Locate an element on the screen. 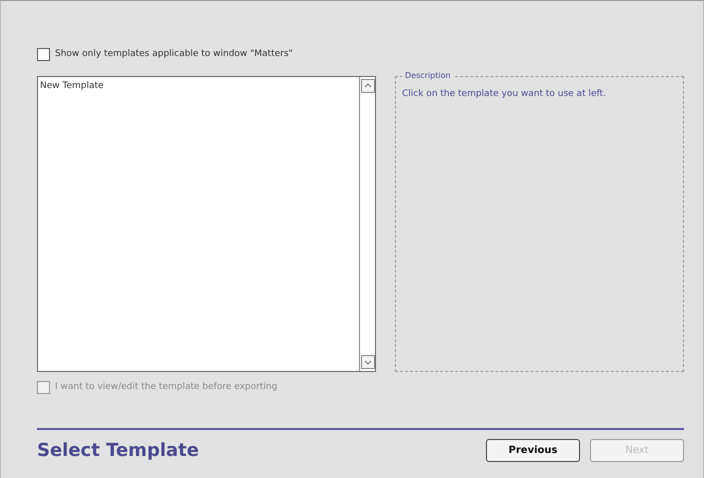 The image size is (704, 478). wizard-button: Previous is located at coordinates (533, 450).